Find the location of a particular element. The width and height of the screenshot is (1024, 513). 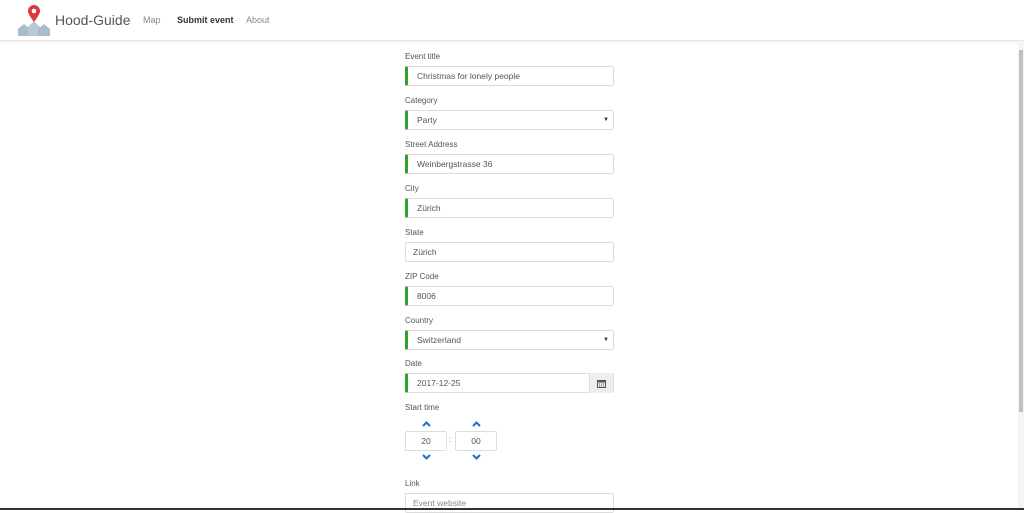

link-label: Link is located at coordinates (412, 483).